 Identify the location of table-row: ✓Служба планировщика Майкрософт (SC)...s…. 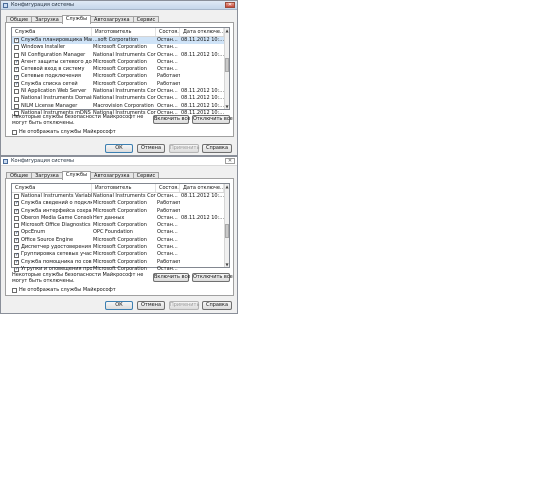
(120, 41).